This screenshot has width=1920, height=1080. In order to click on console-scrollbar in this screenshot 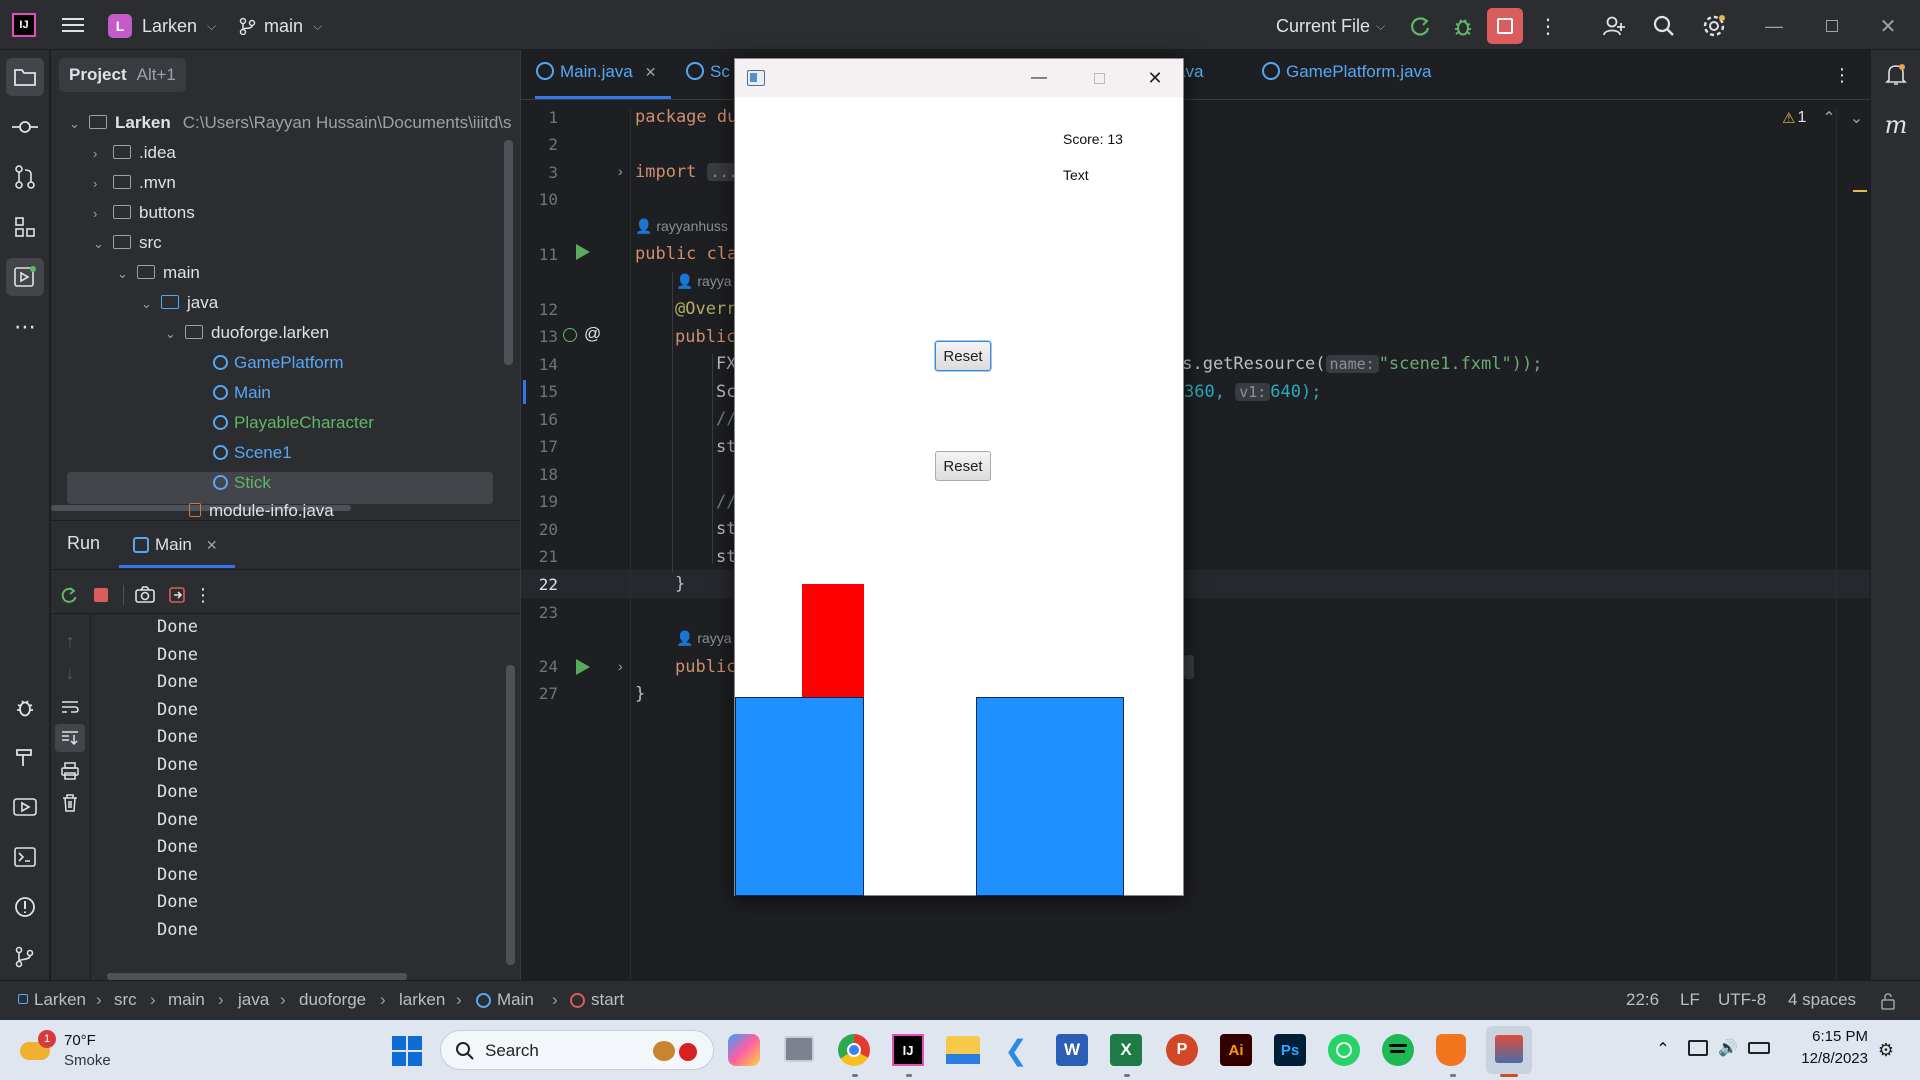, I will do `click(510, 815)`.